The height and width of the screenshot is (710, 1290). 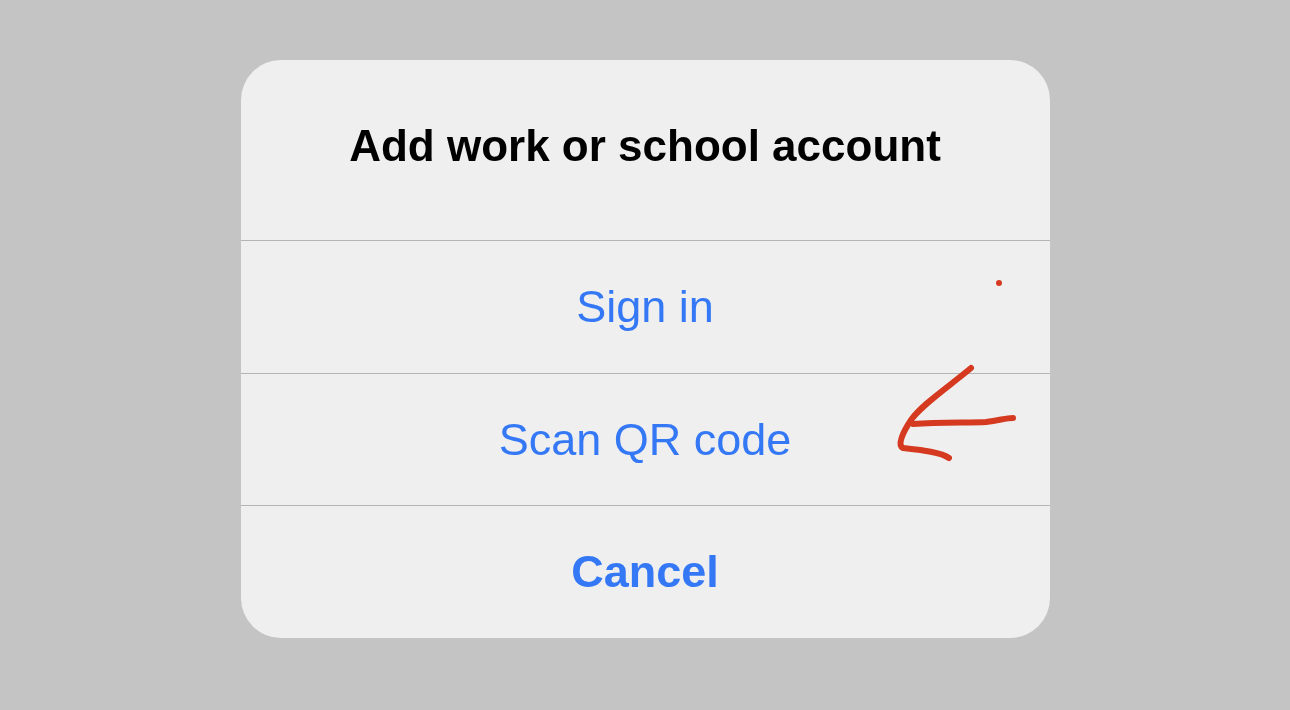 I want to click on annotation-dot, so click(x=998, y=283).